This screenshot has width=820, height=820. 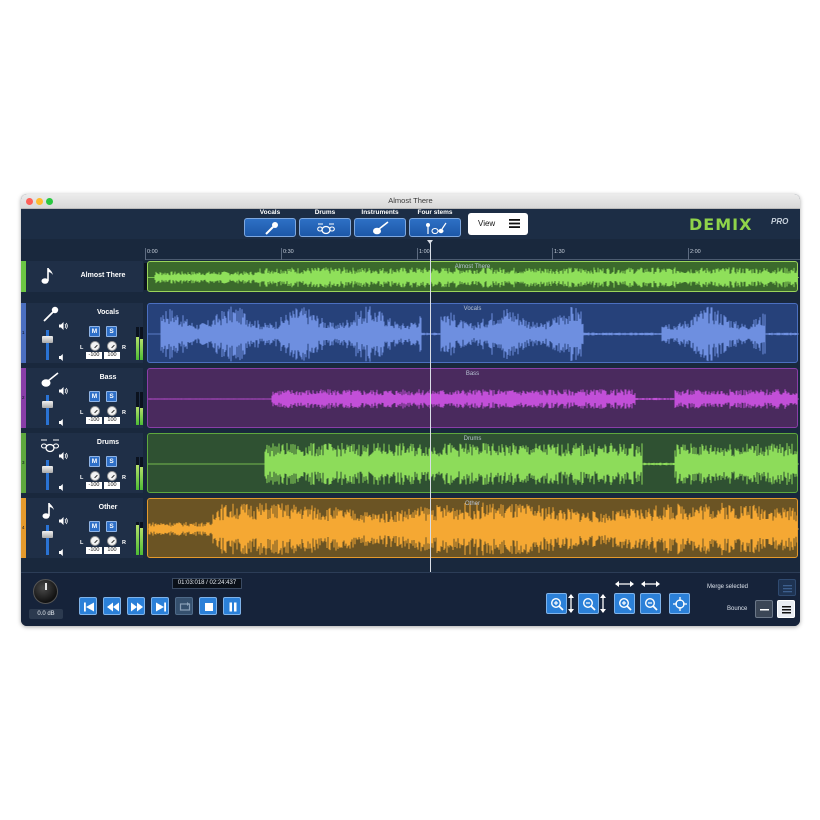 I want to click on lane-label: Vocals, so click(x=472, y=309).